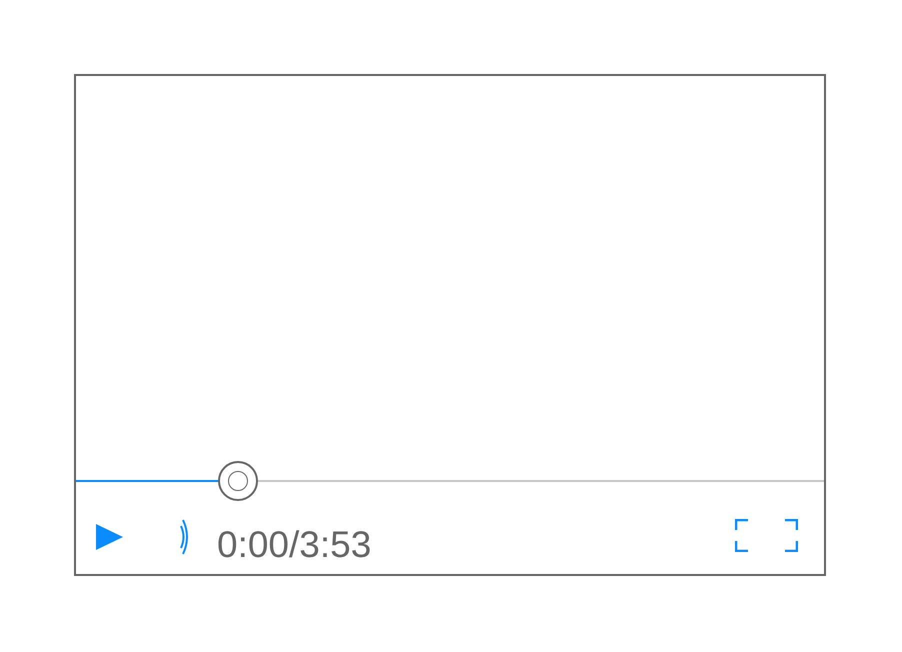  Describe the element at coordinates (184, 537) in the screenshot. I see `volume-icon` at that location.